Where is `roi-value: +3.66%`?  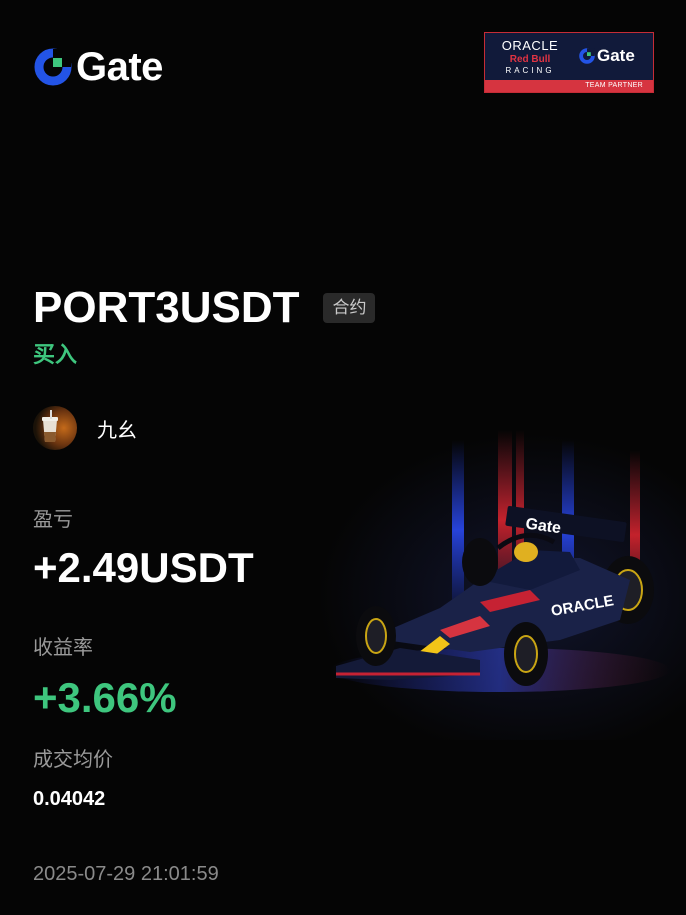
roi-value: +3.66% is located at coordinates (105, 697).